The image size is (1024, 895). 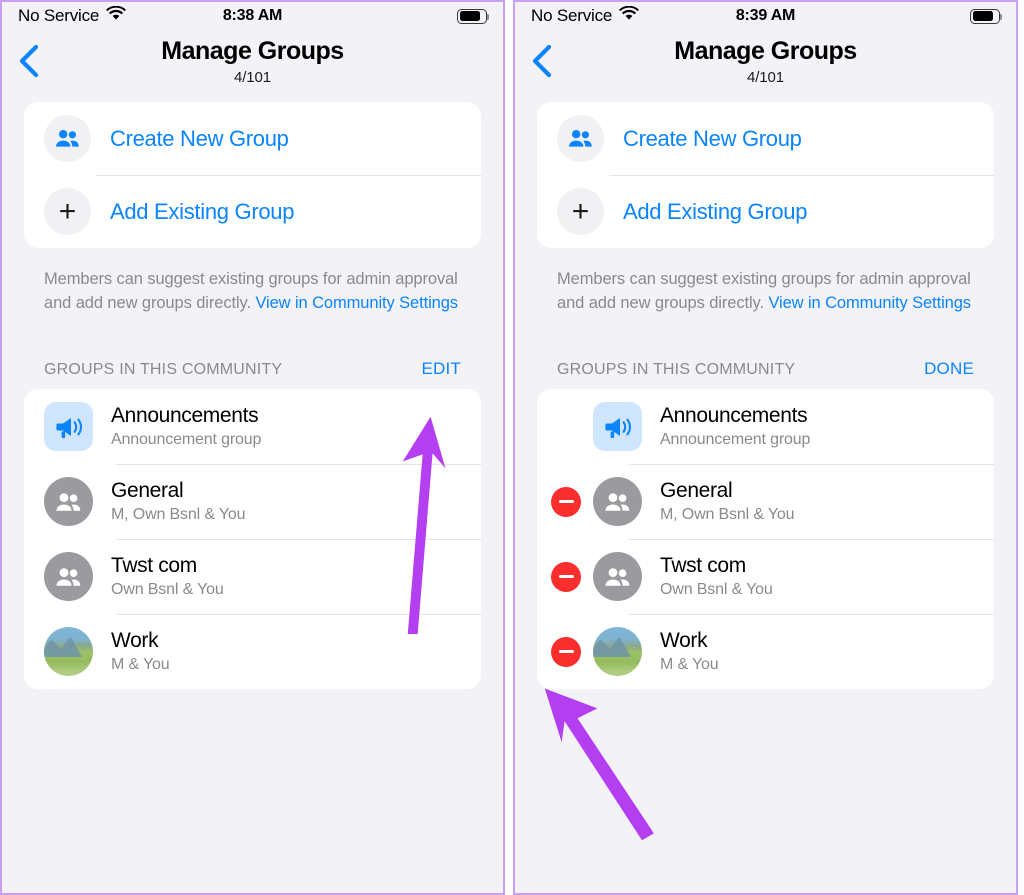 I want to click on section-header: GROUPS IN THIS COMMUNITY EDIT, so click(x=252, y=369).